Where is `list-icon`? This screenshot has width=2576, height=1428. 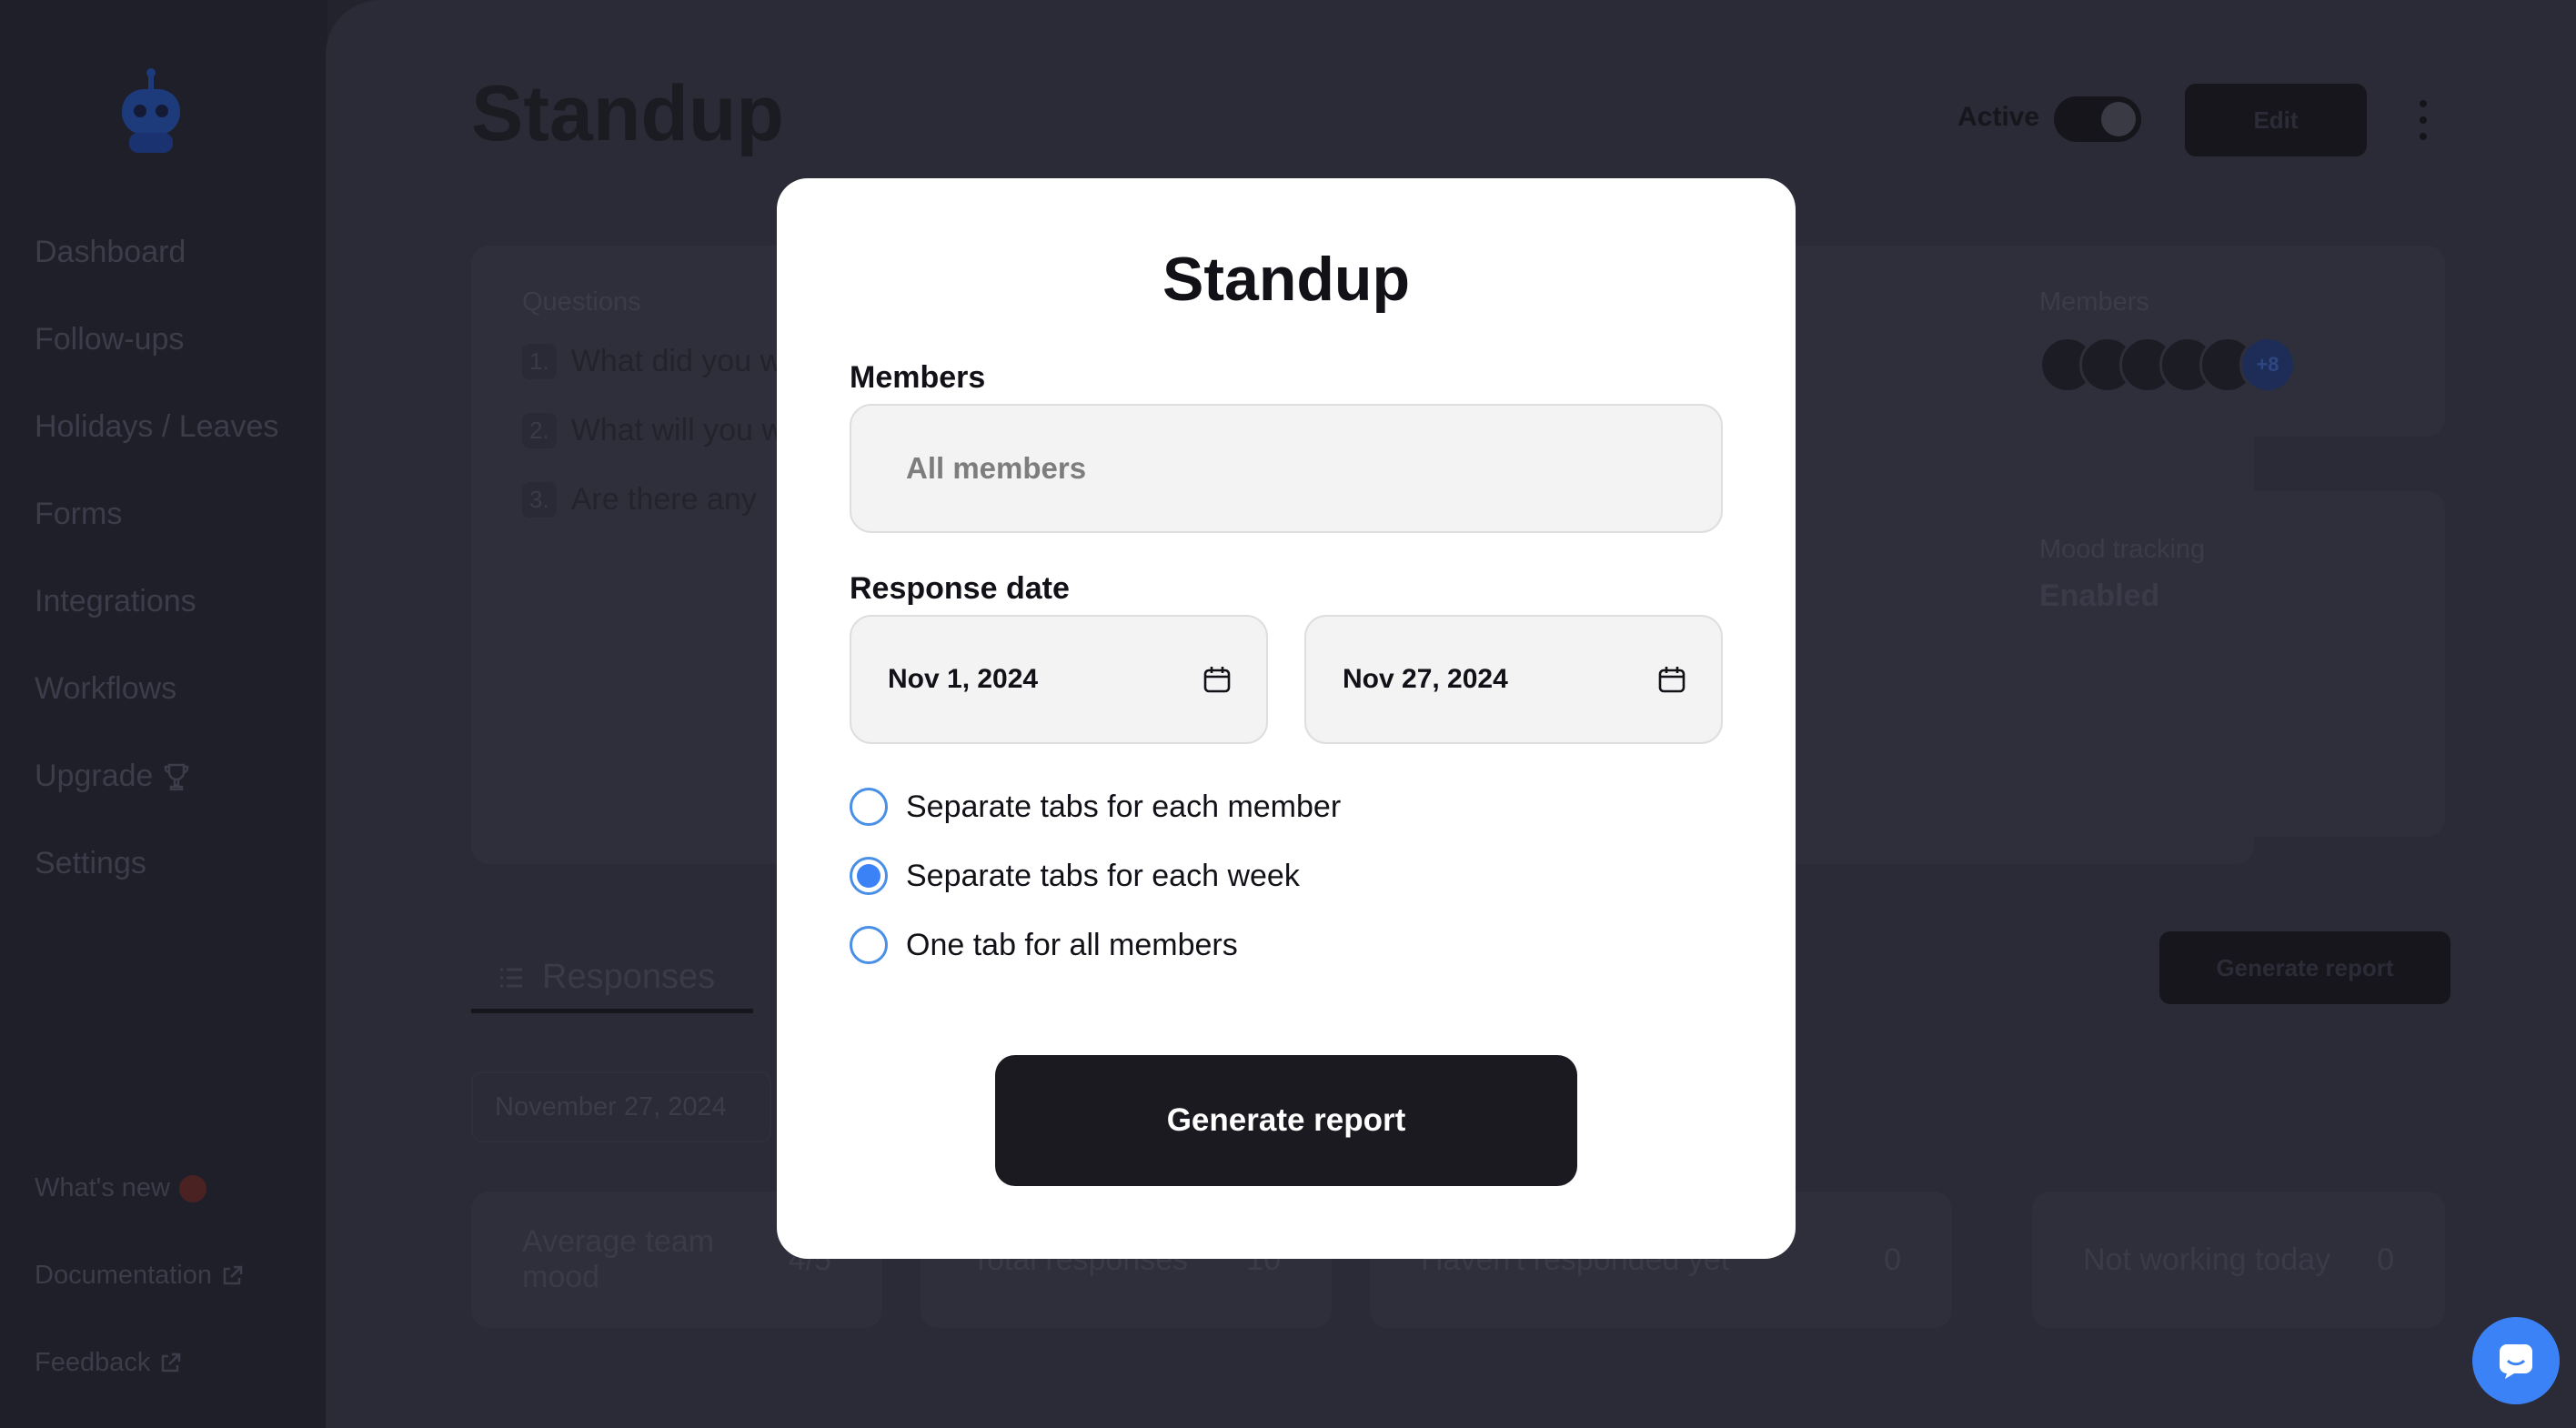 list-icon is located at coordinates (511, 977).